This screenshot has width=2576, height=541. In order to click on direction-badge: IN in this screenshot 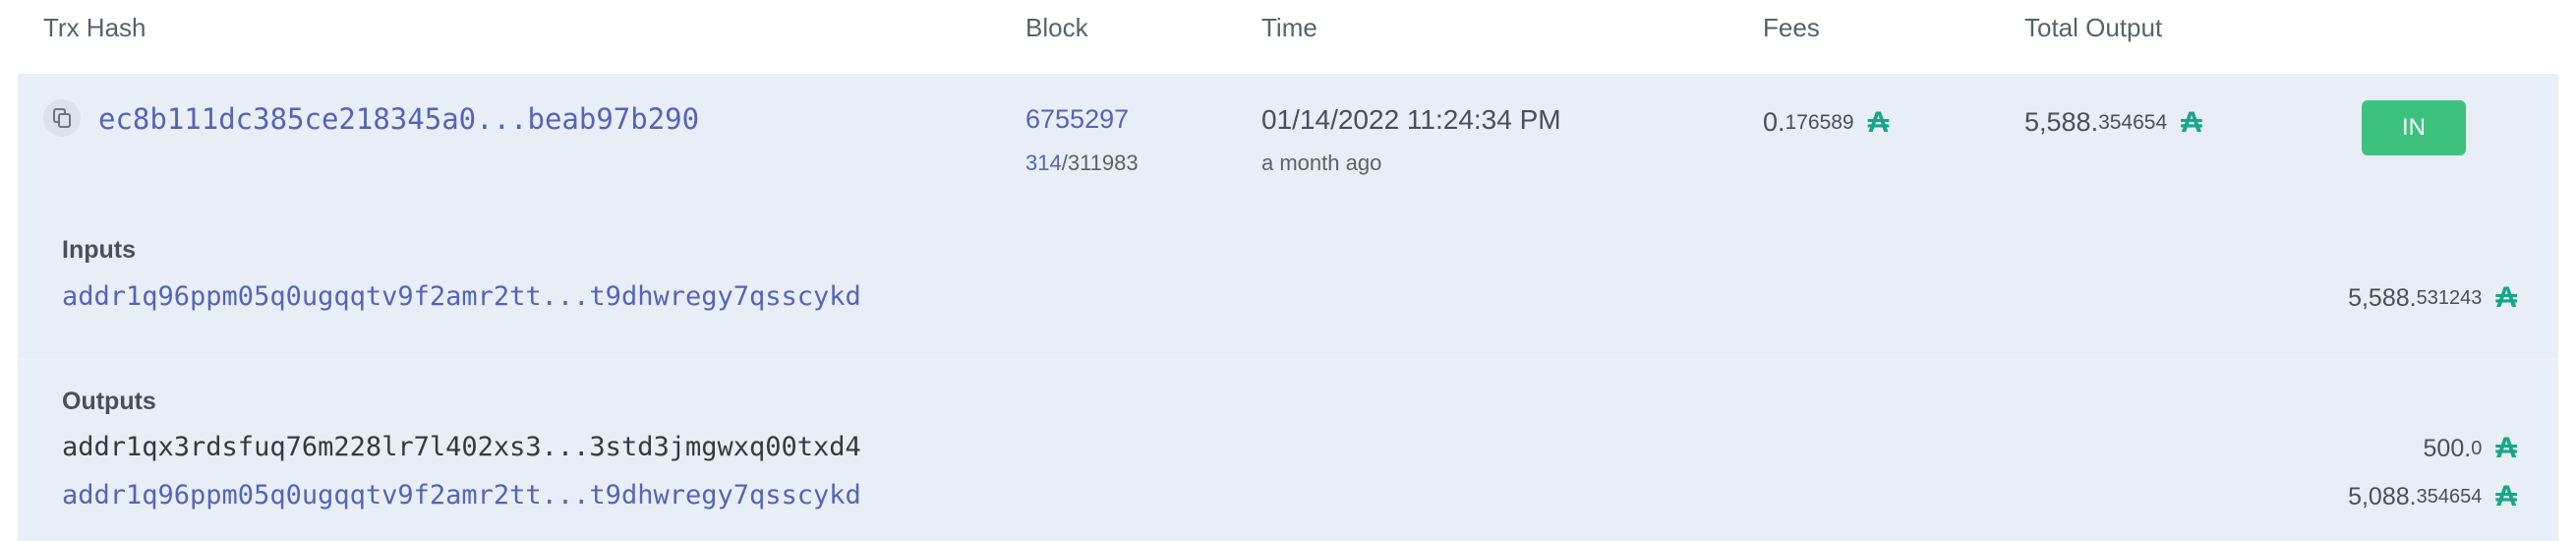, I will do `click(2414, 127)`.